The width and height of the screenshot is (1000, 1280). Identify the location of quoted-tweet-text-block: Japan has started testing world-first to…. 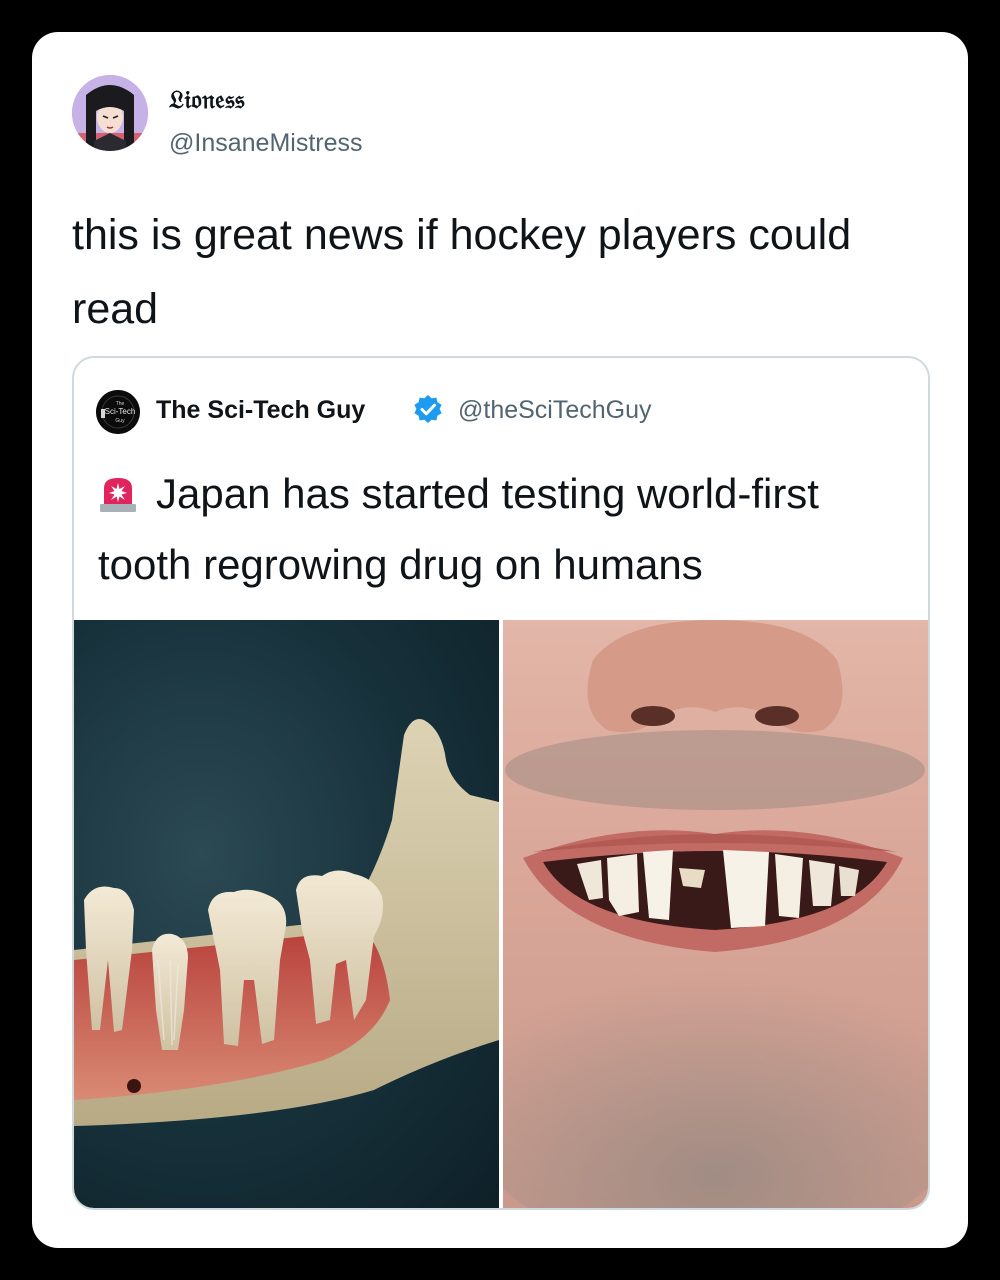
(503, 529).